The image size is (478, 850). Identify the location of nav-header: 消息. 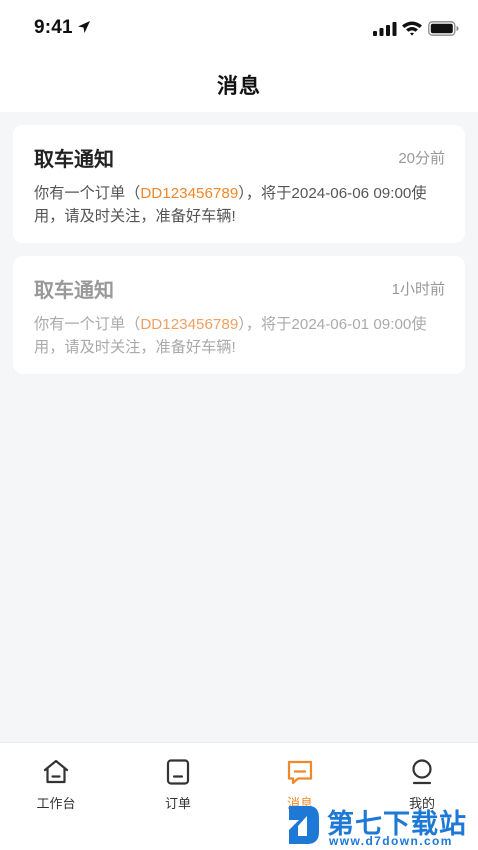
(239, 85).